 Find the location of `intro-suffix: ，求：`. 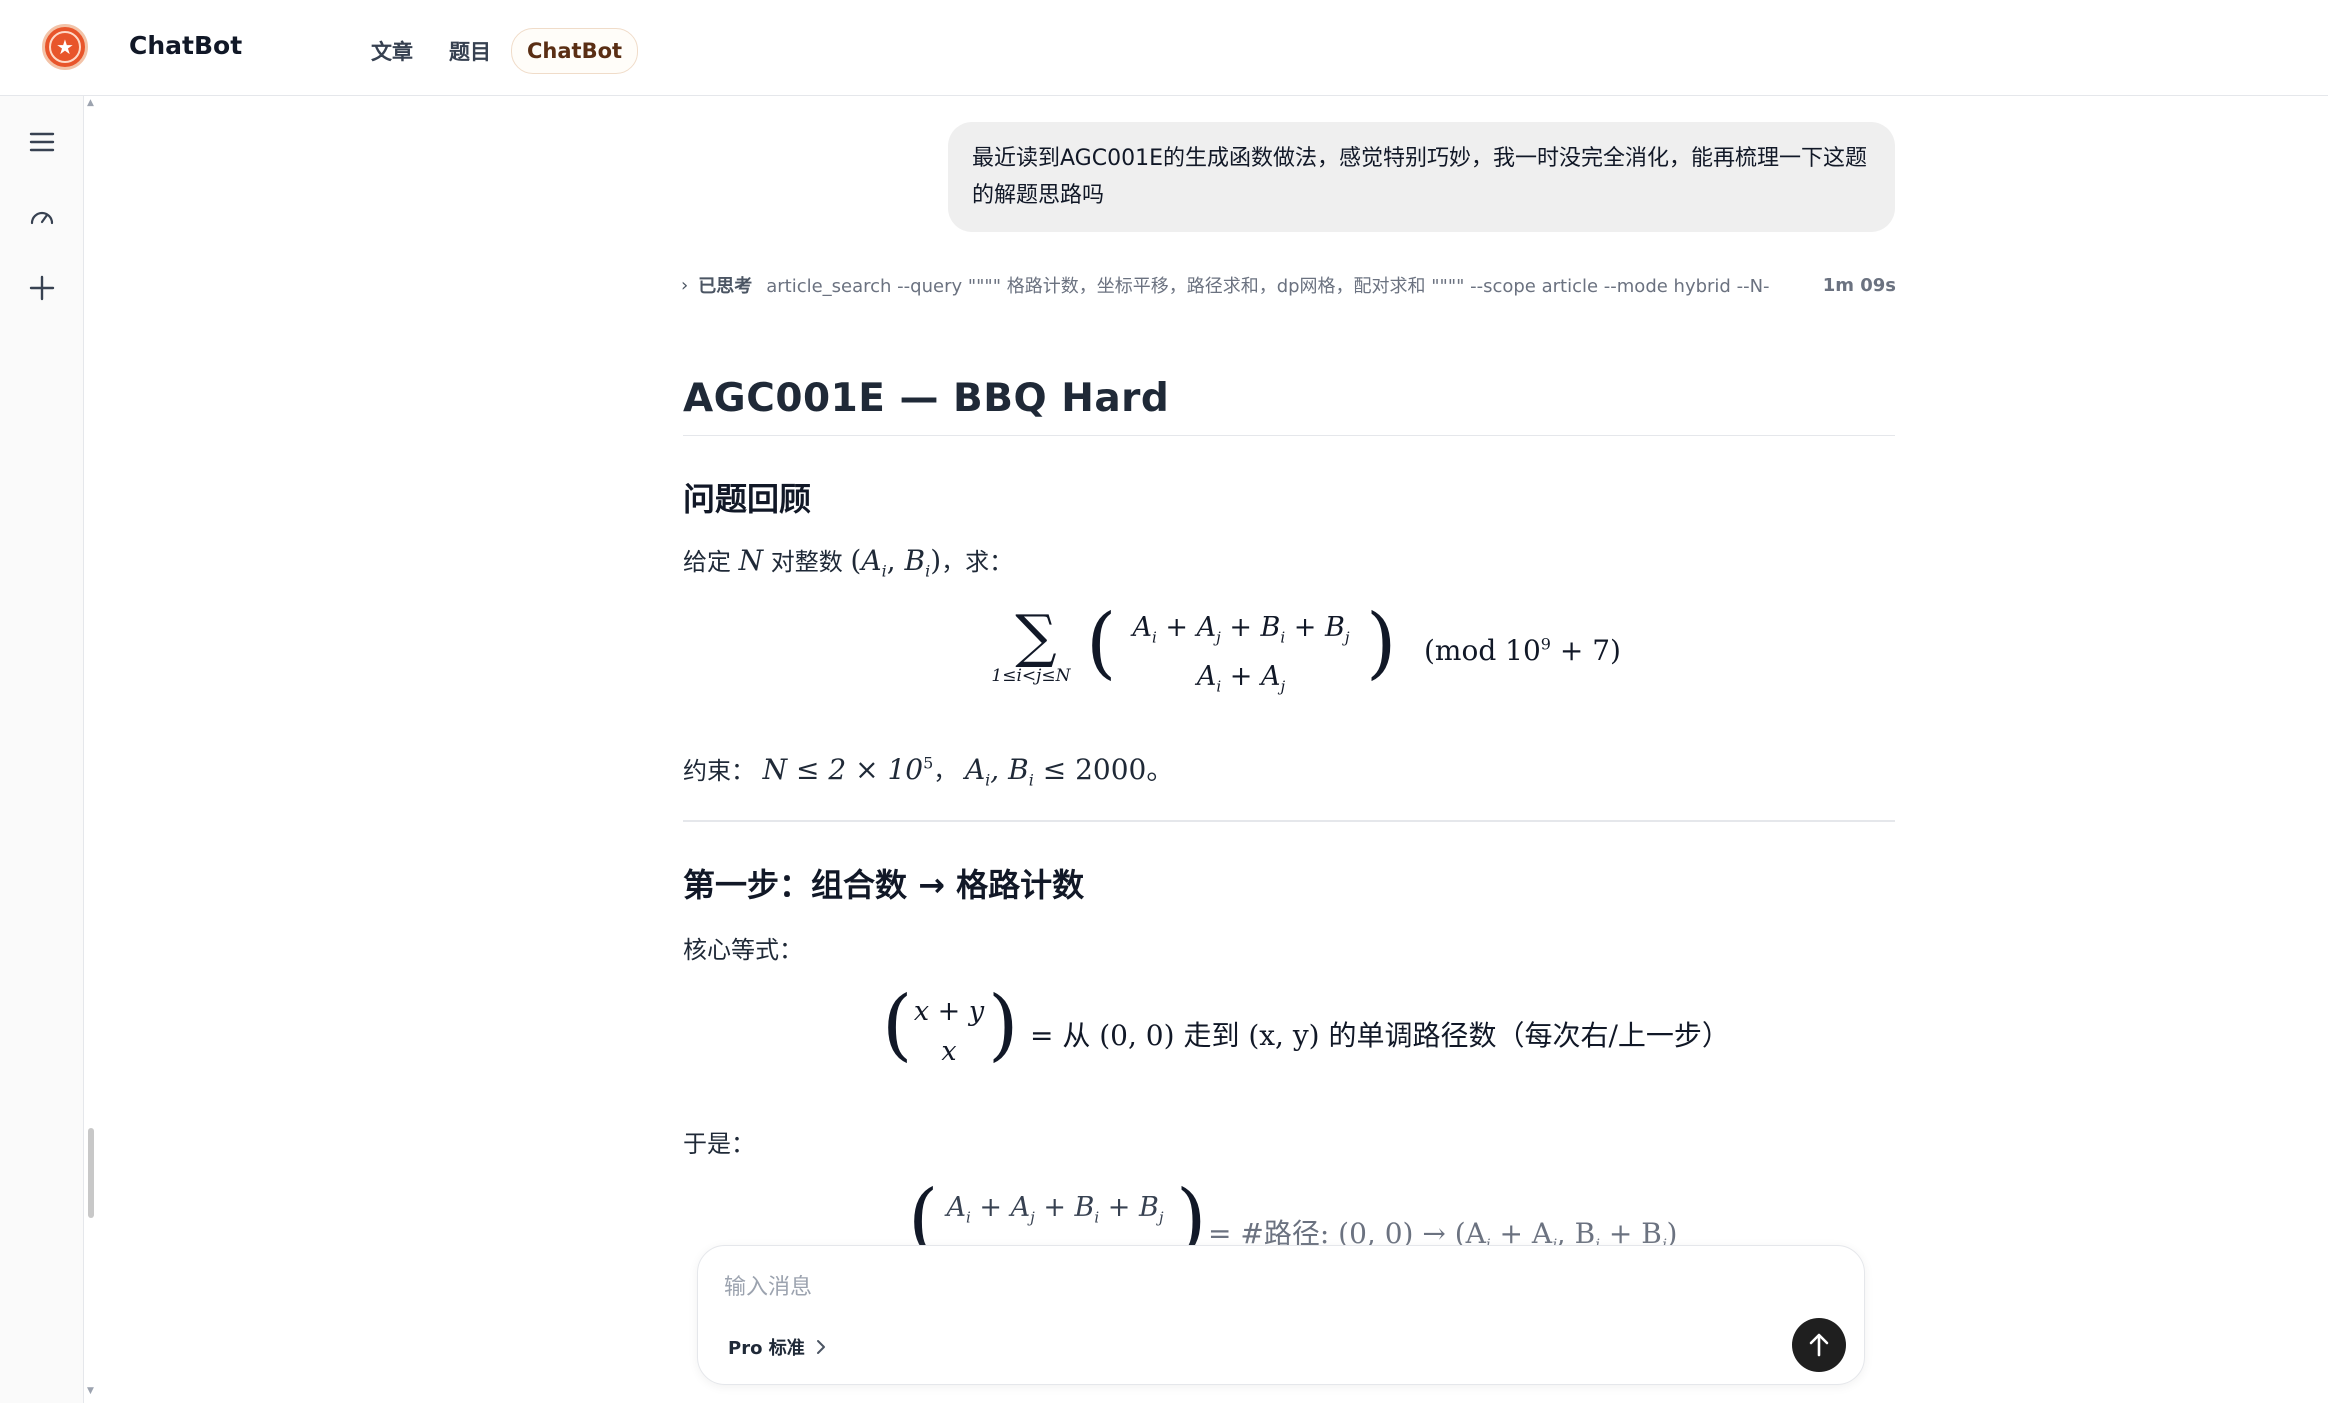

intro-suffix: ，求： is located at coordinates (977, 562).